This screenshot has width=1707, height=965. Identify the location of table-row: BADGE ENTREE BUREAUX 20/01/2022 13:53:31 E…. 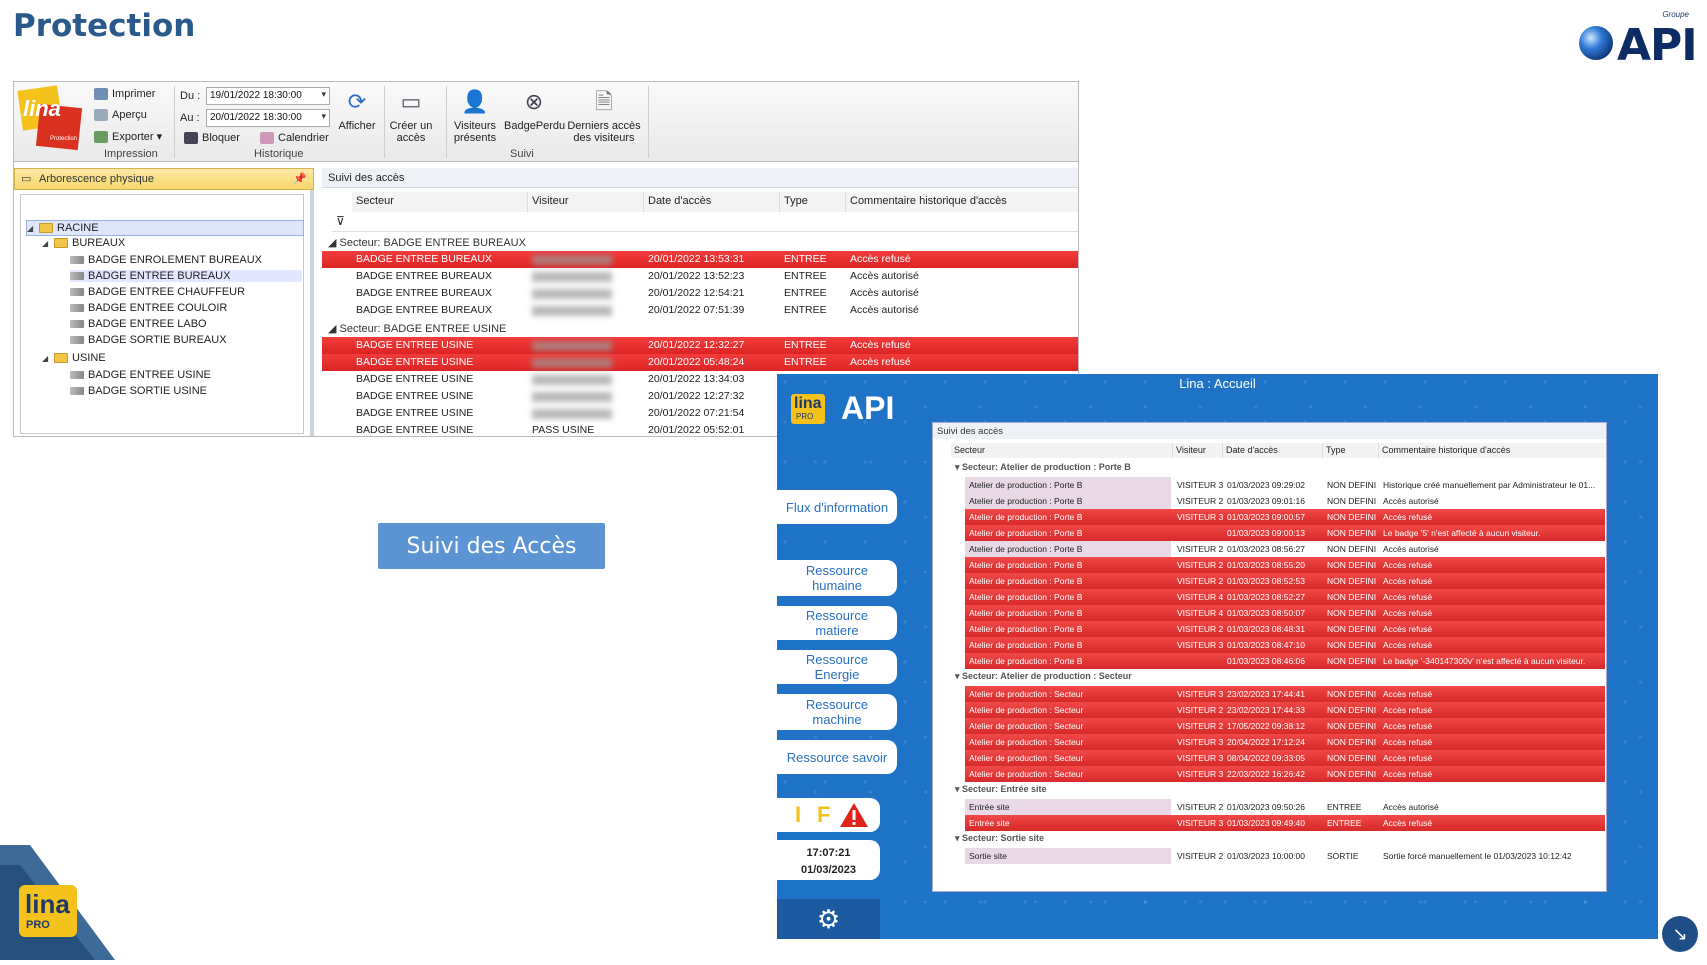
(700, 259).